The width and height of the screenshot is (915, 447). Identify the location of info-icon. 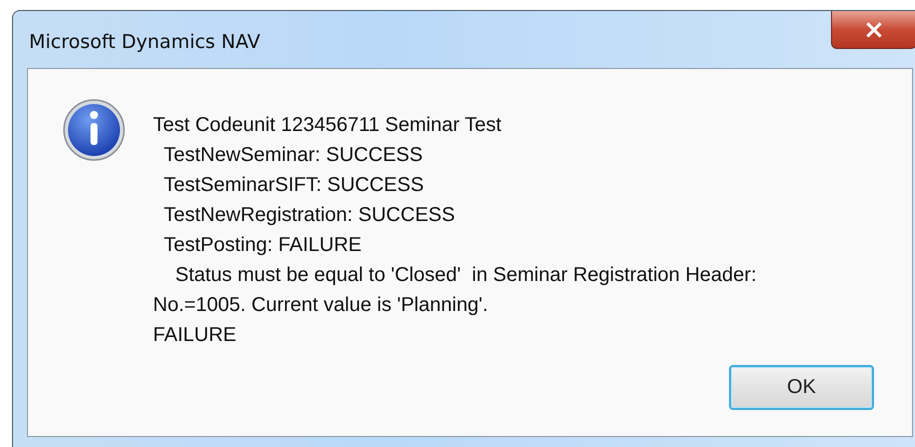
(94, 130).